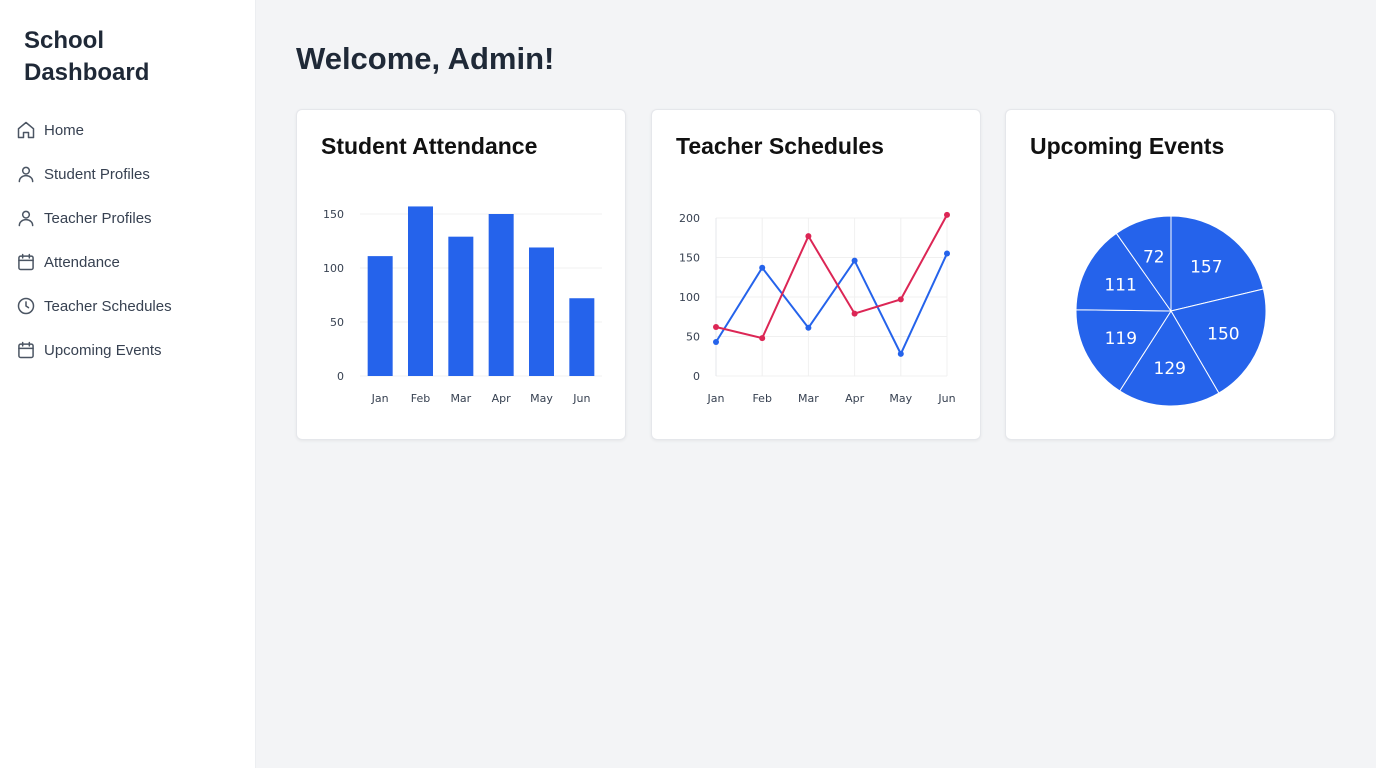 The width and height of the screenshot is (1376, 768). I want to click on upcoming-events-card: Upcoming Events 157 150 129 119 111 72, so click(1170, 274).